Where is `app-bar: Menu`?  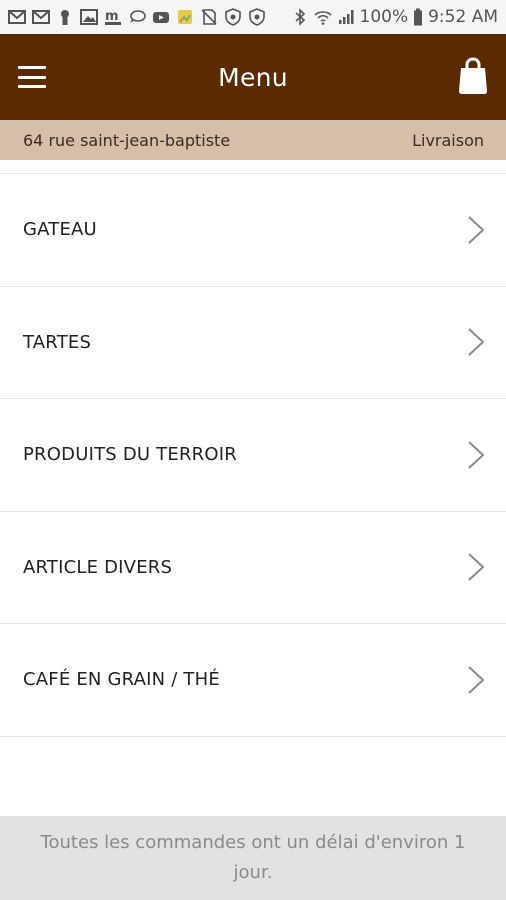
app-bar: Menu is located at coordinates (253, 77).